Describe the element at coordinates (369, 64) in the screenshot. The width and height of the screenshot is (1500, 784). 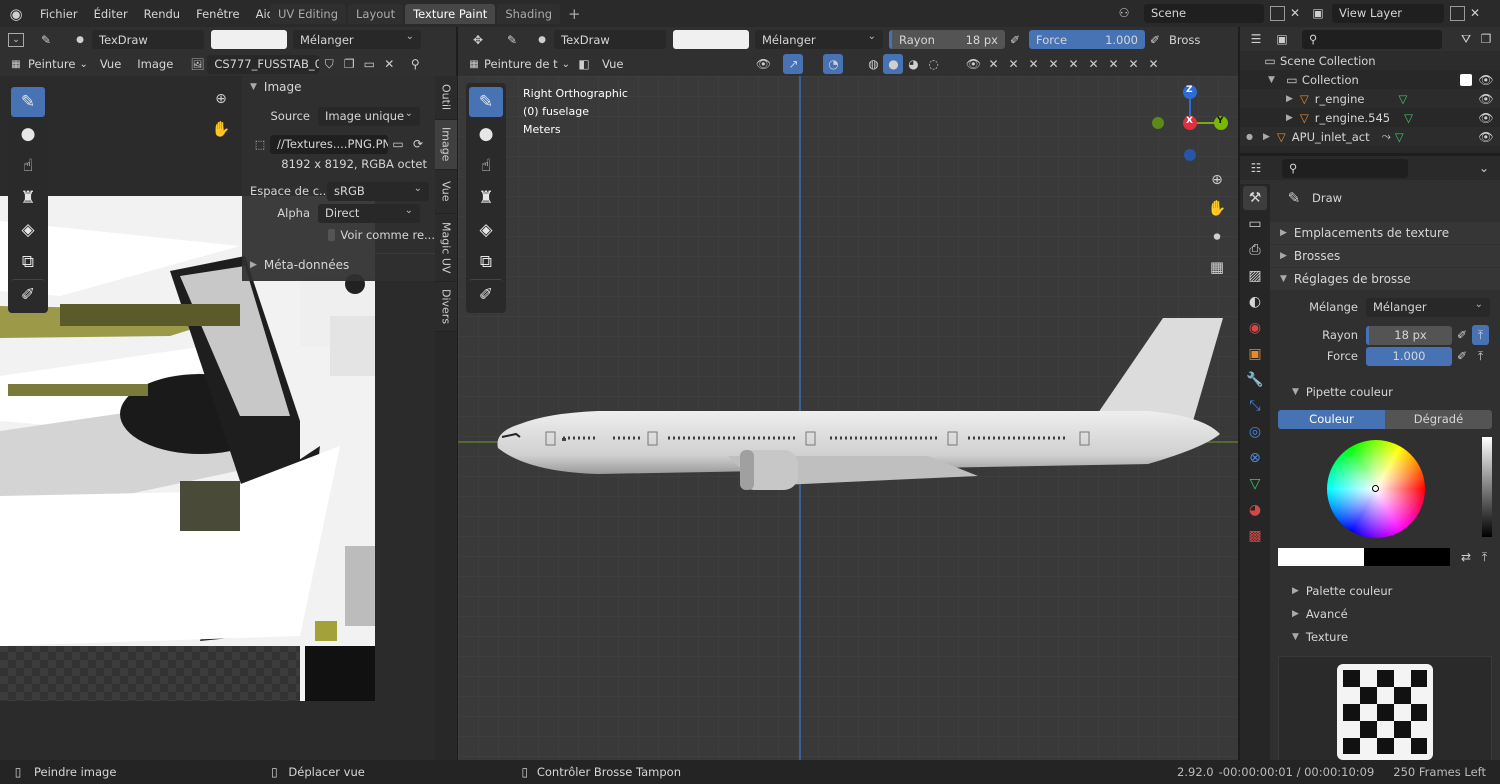
I see `open-image-icon: ▭` at that location.